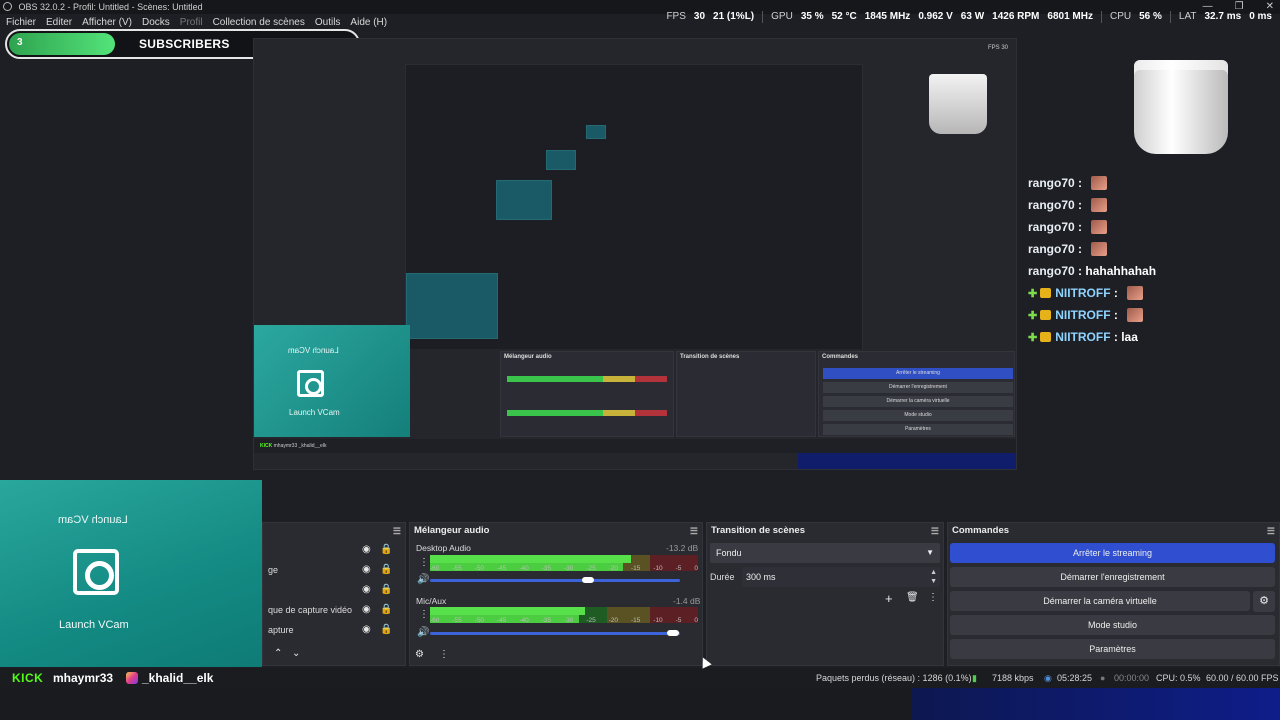 This screenshot has height=720, width=1280. I want to click on glass-cup-image, so click(1181, 107).